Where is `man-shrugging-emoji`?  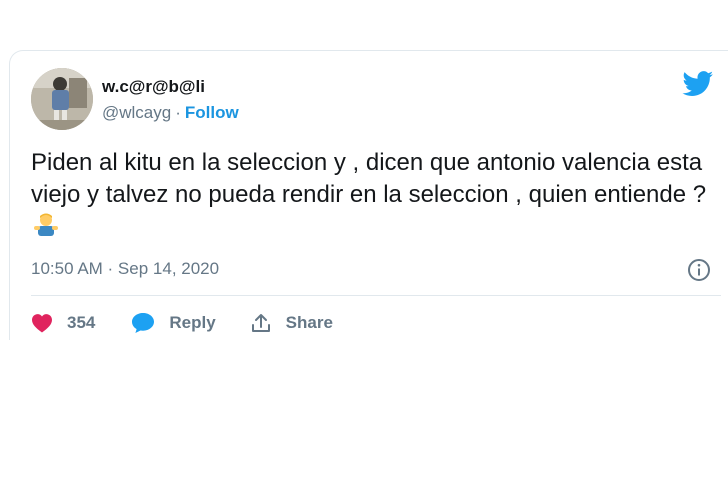 man-shrugging-emoji is located at coordinates (46, 229).